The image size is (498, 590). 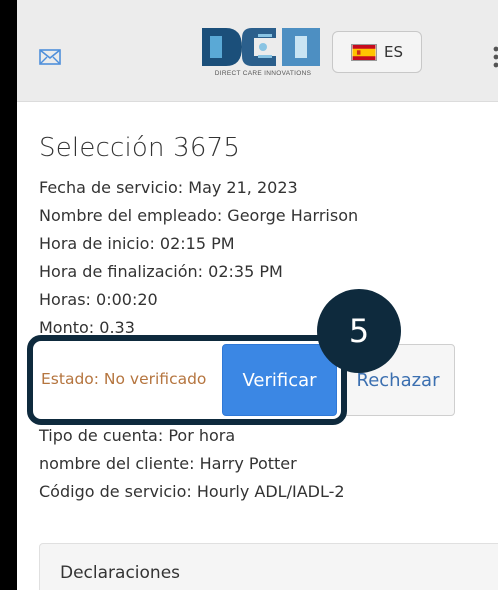 What do you see at coordinates (168, 187) in the screenshot?
I see `service-date: Fecha de servicio: May 21, 2023` at bounding box center [168, 187].